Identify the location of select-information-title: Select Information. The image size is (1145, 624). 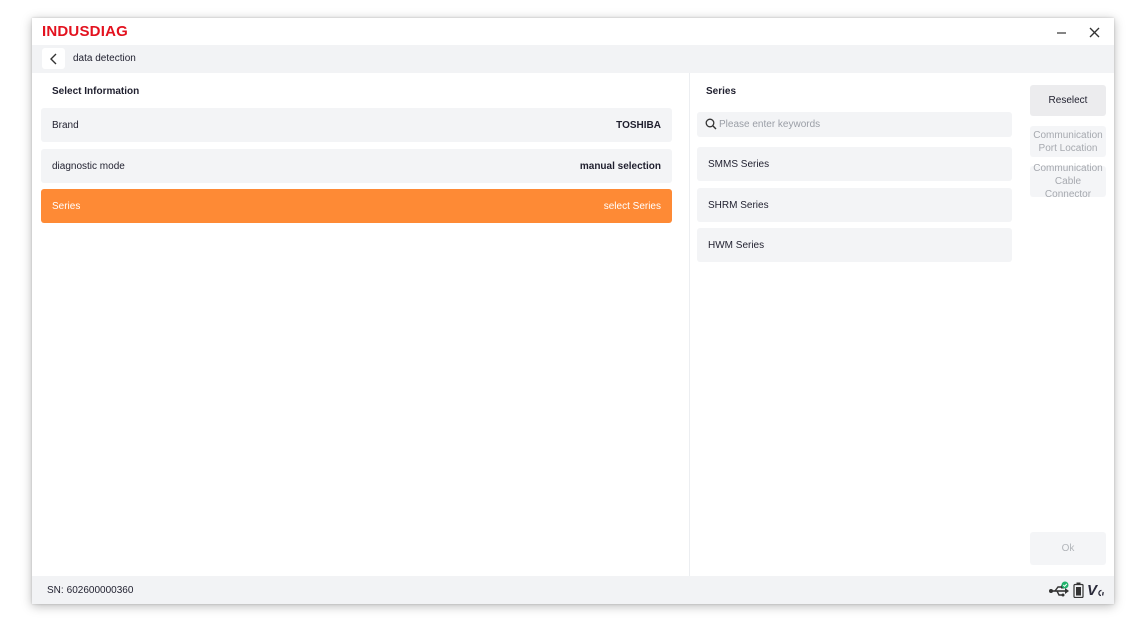
(96, 91).